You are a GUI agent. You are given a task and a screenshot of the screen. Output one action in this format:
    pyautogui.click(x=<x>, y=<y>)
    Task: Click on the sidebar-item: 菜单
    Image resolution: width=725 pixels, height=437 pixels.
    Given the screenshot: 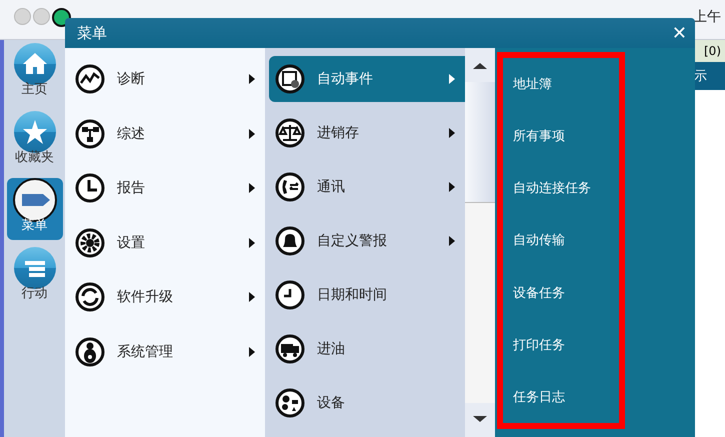 What is the action you would take?
    pyautogui.click(x=34, y=209)
    